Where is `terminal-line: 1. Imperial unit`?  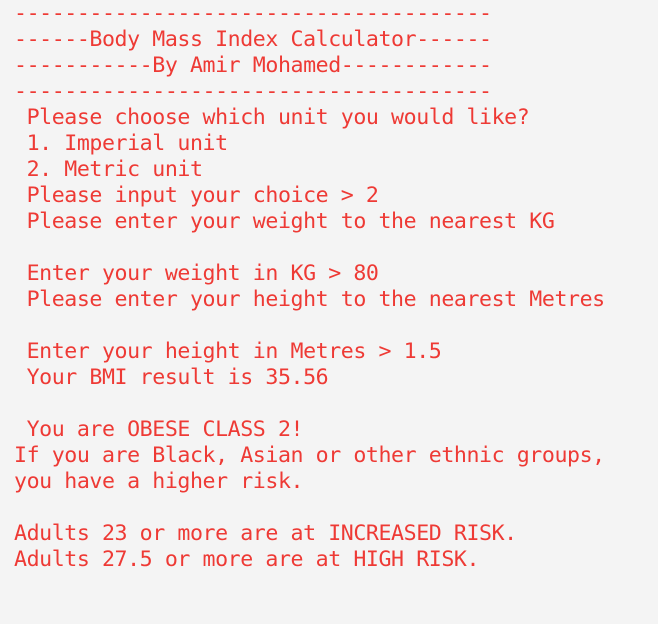 terminal-line: 1. Imperial unit is located at coordinates (121, 143).